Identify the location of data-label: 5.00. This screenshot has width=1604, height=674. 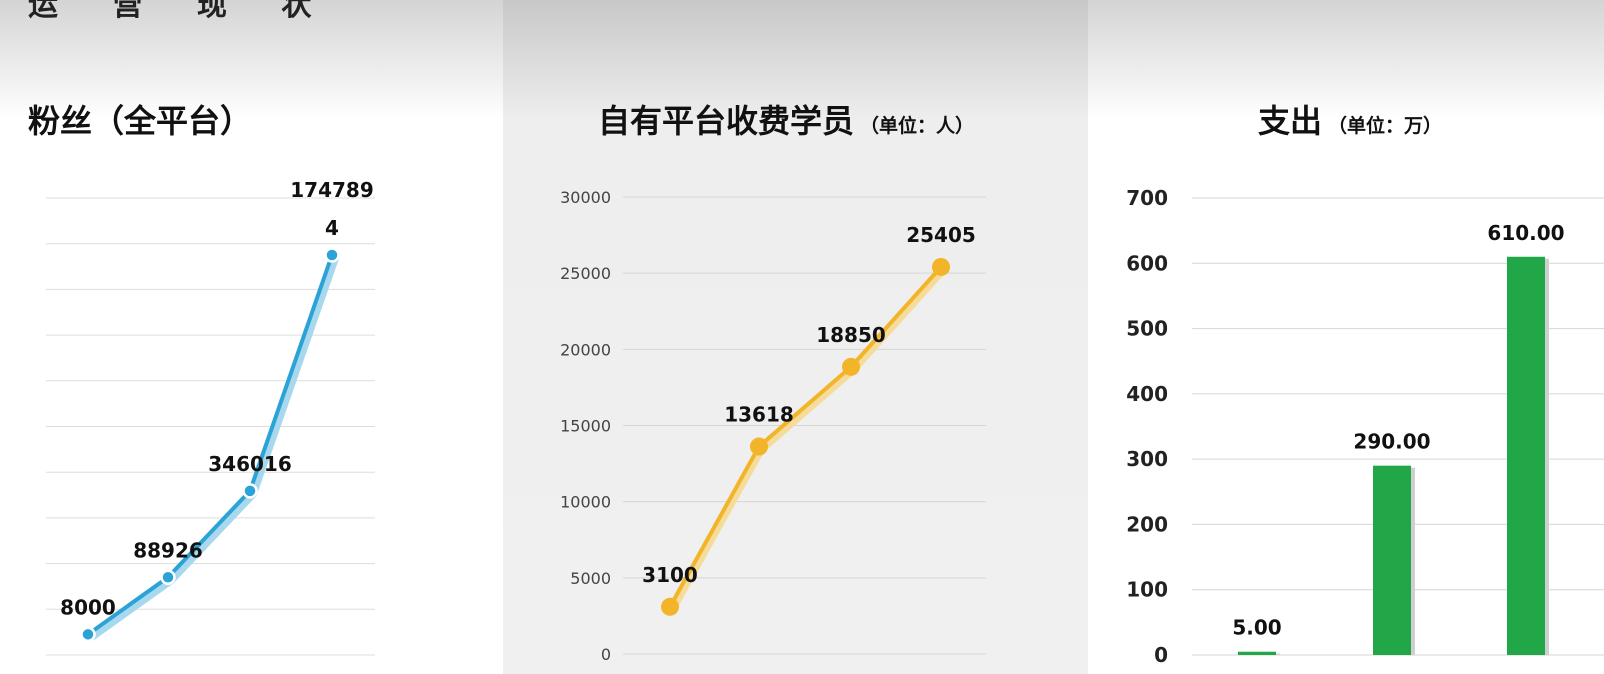
(1256, 628).